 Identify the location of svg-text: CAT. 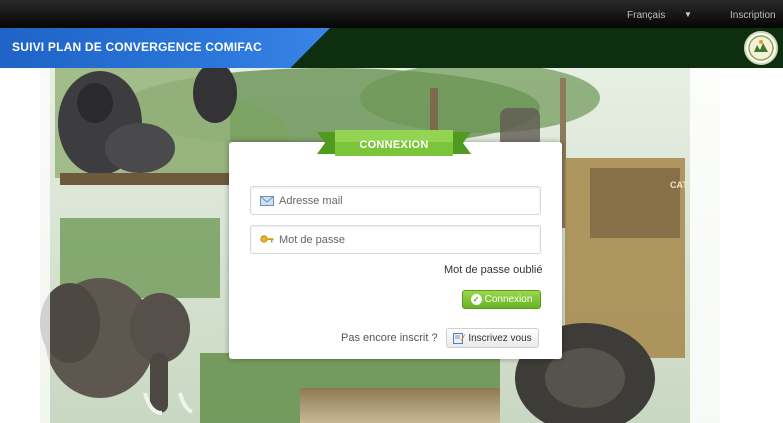
(679, 185).